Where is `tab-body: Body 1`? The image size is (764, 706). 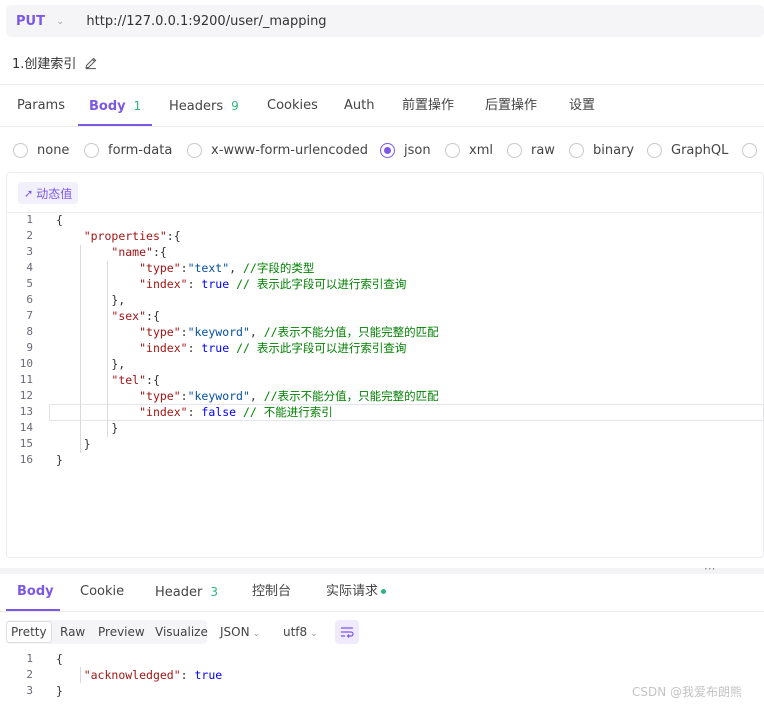 tab-body: Body 1 is located at coordinates (115, 106).